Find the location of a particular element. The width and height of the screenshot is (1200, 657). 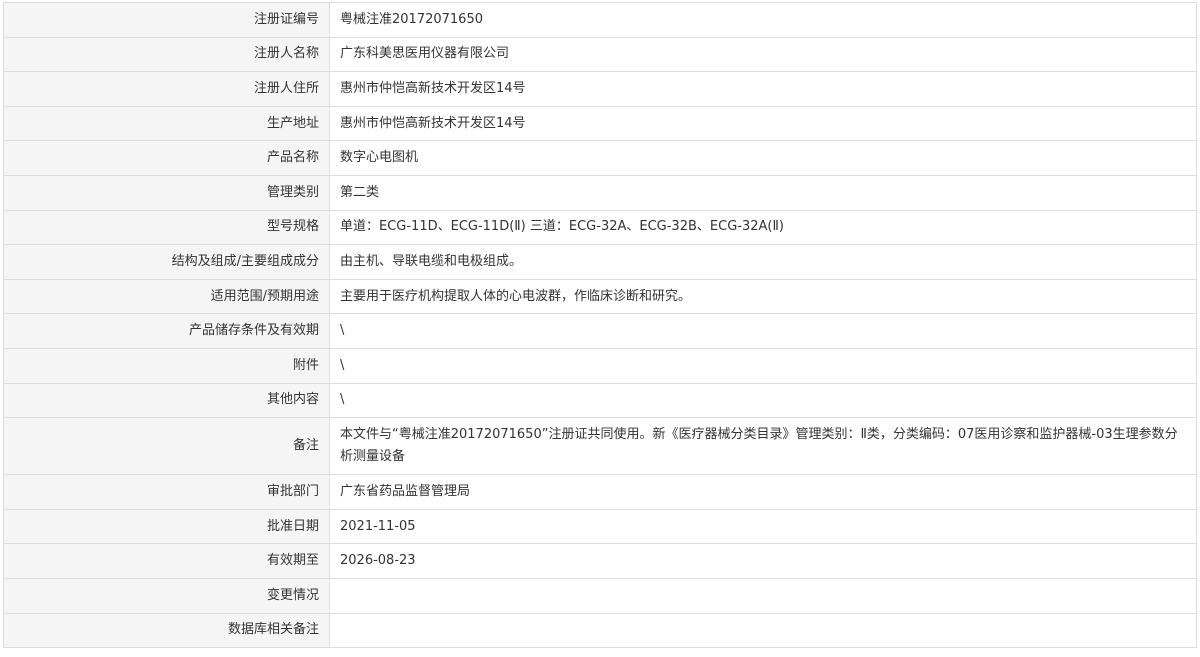

field-label: 其他内容 is located at coordinates (166, 400).